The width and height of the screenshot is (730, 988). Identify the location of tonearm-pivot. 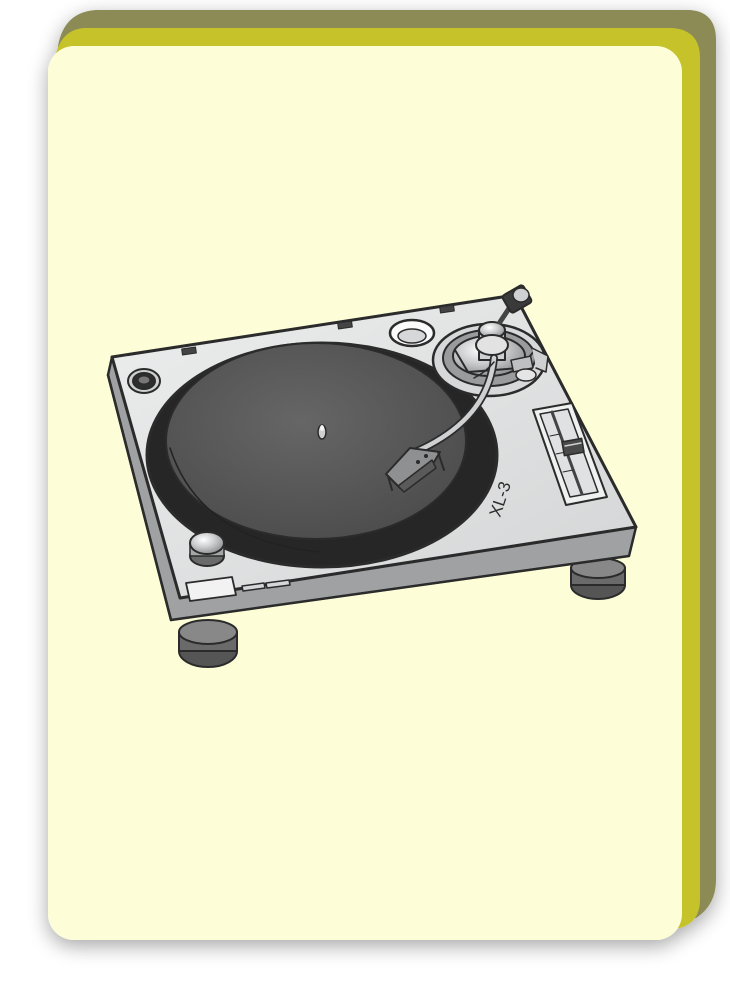
(492, 341).